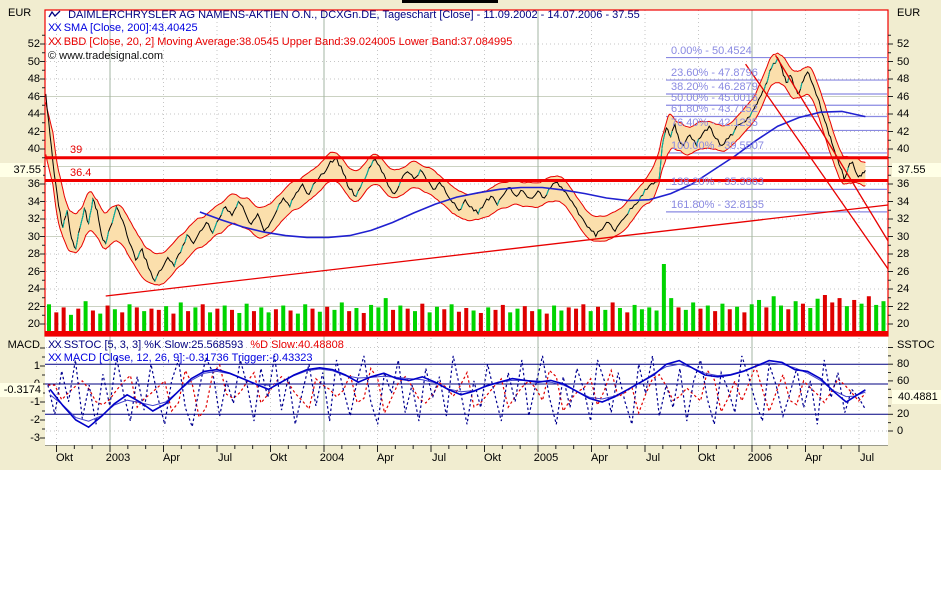 The image size is (941, 611). I want to click on macd-panel-label: MACD, so click(23, 345).